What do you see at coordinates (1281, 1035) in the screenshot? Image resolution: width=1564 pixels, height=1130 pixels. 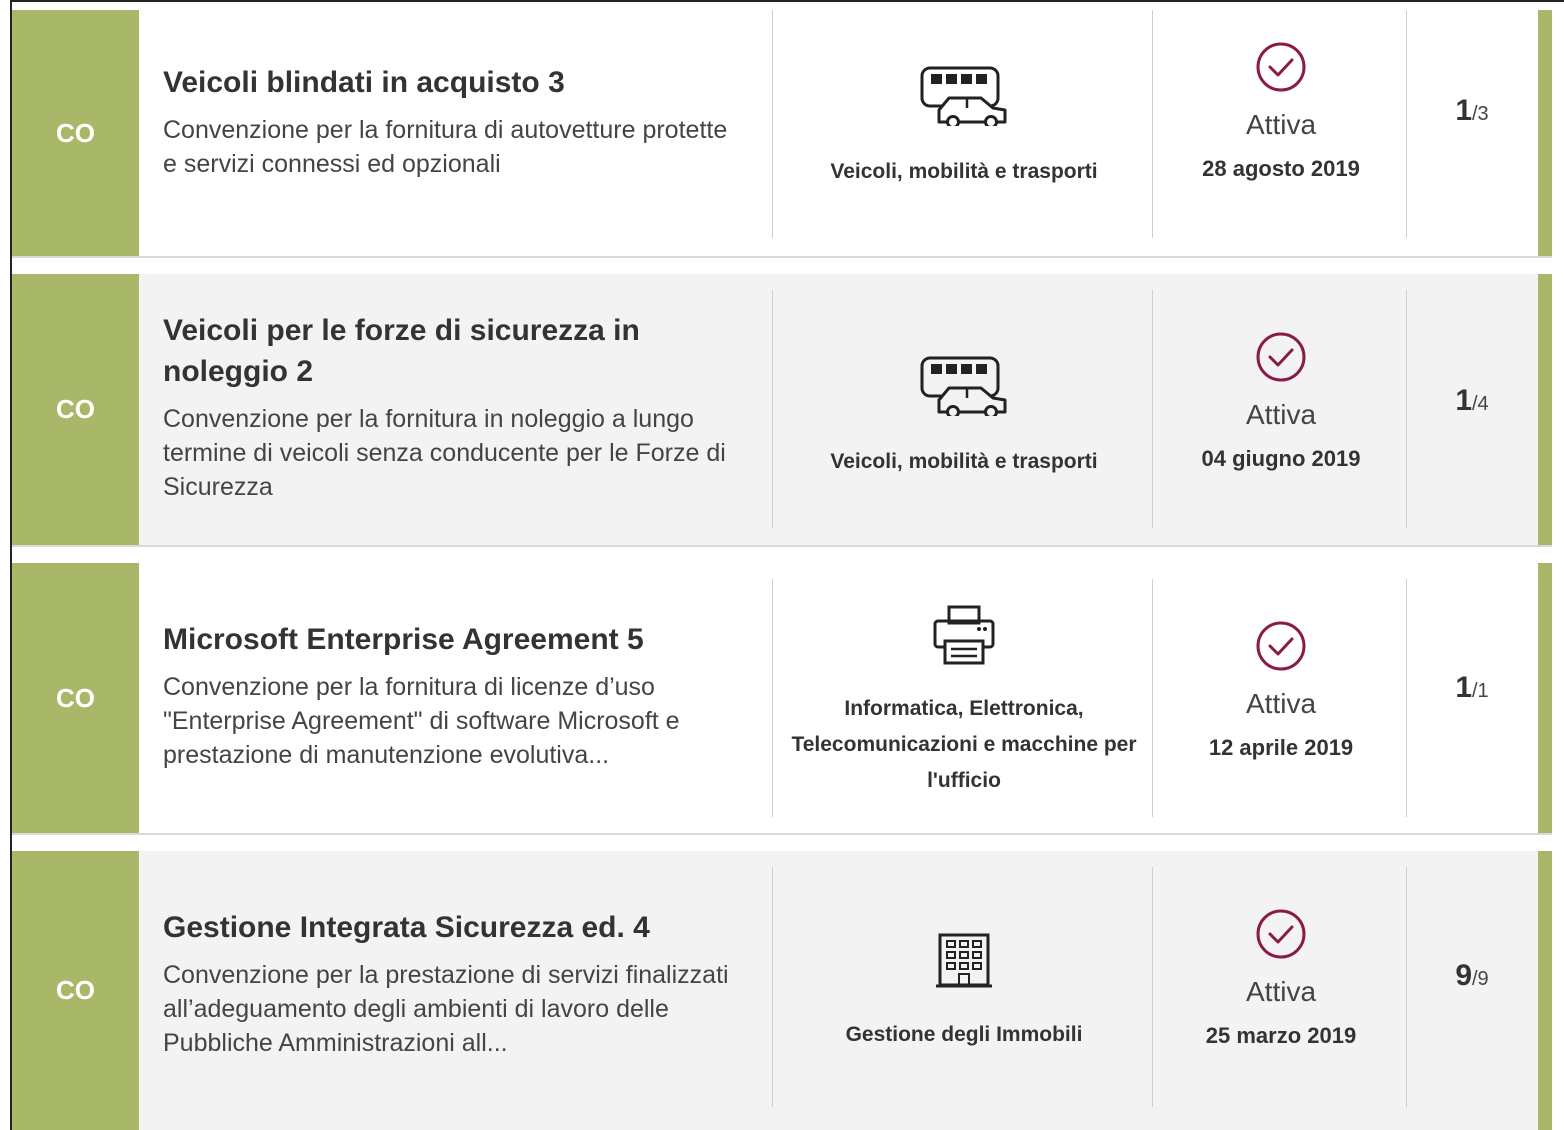 I see `status-date: 25 marzo 2019` at bounding box center [1281, 1035].